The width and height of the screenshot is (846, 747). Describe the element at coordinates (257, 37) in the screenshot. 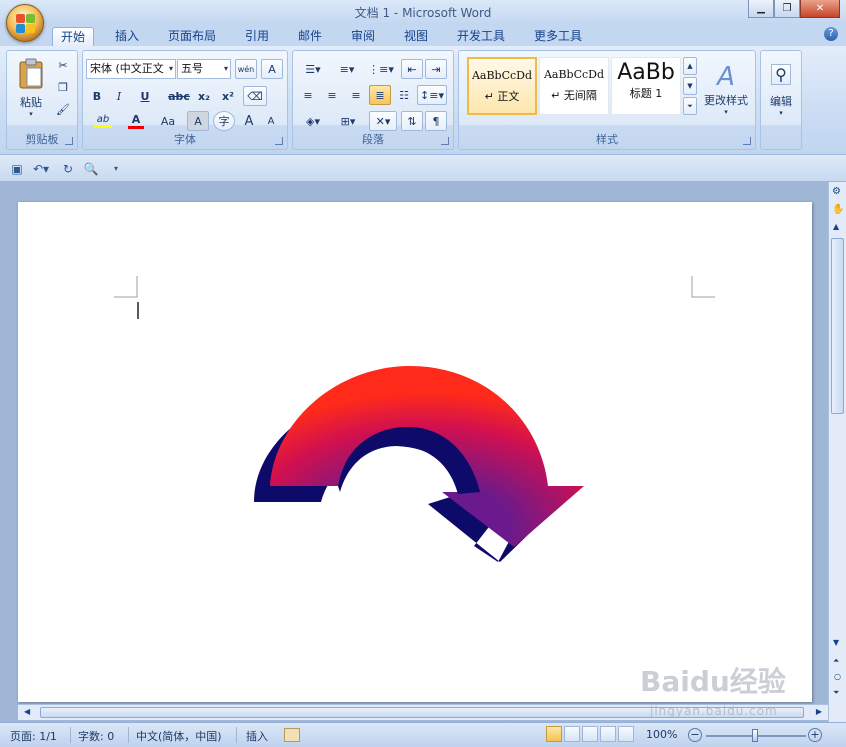

I see `tab-references: 引用` at that location.